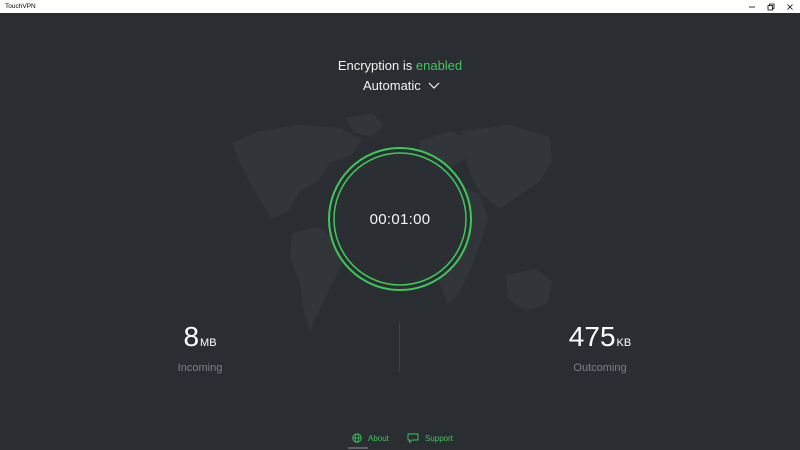 The image size is (800, 450). Describe the element at coordinates (592, 336) in the screenshot. I see `outgoing-value: 475` at that location.